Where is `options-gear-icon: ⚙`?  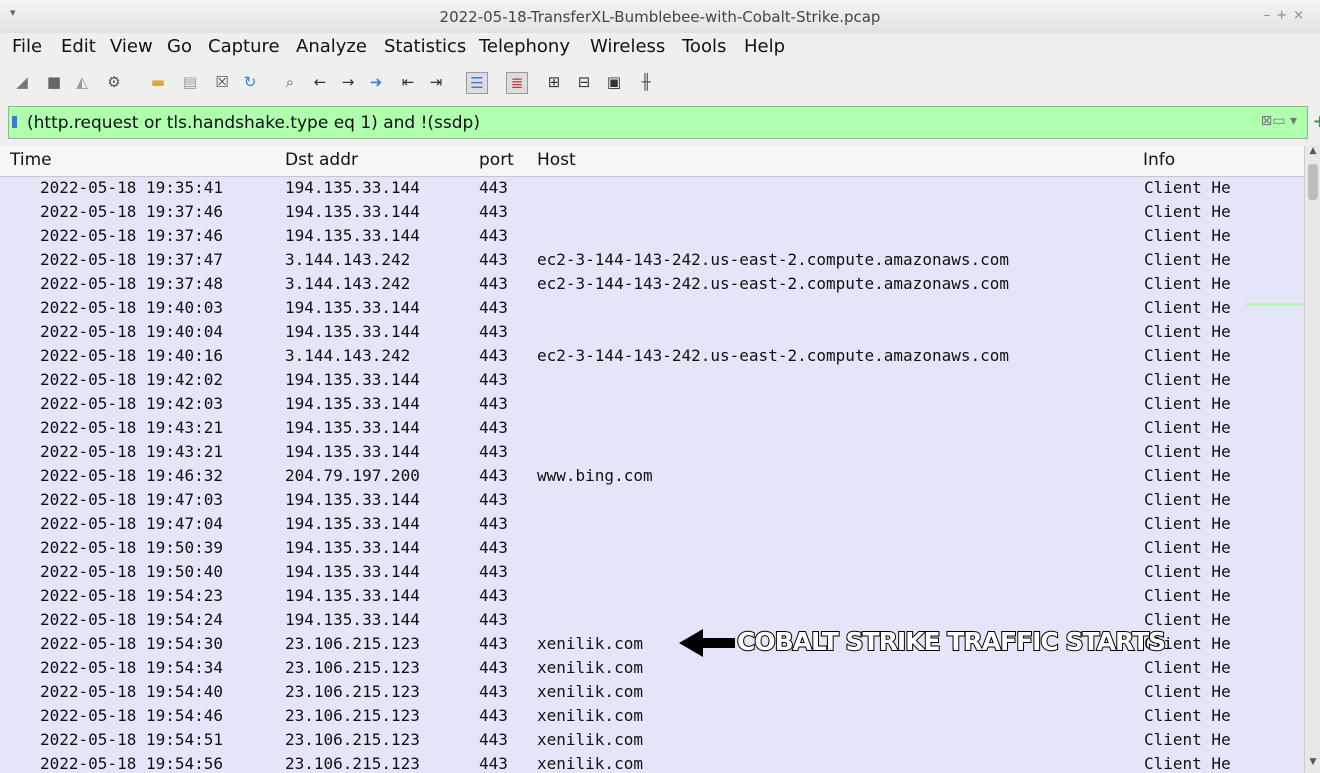
options-gear-icon: ⚙ is located at coordinates (114, 82).